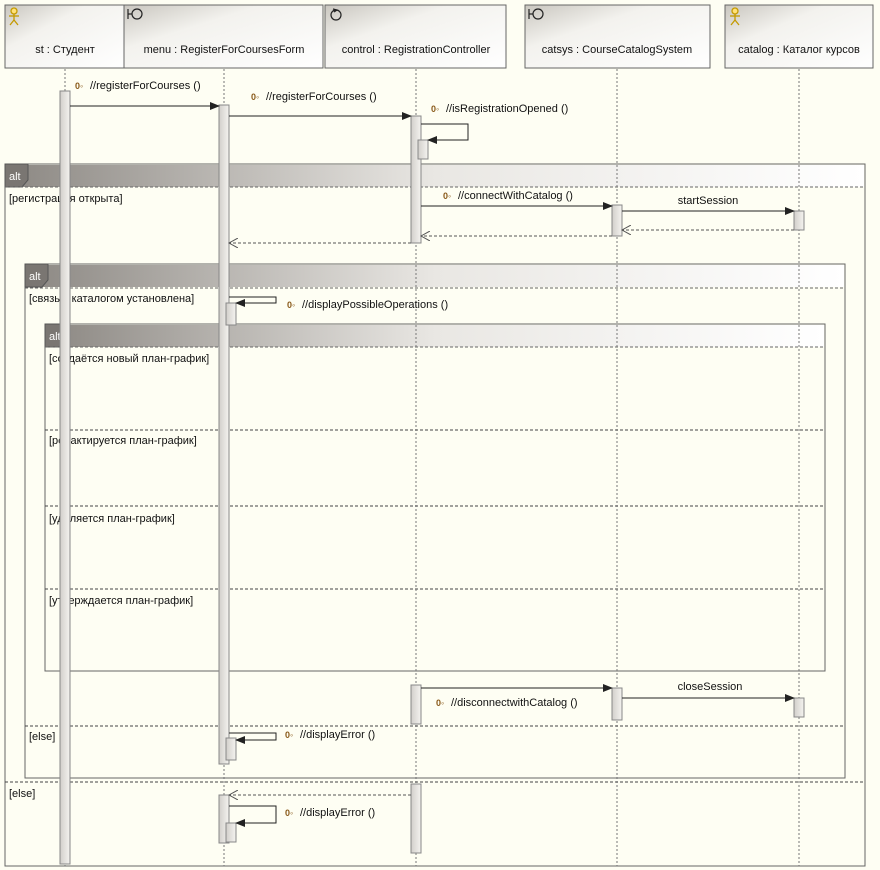 This screenshot has height=870, width=880. I want to click on inner-alt-operator: alt, so click(55, 337).